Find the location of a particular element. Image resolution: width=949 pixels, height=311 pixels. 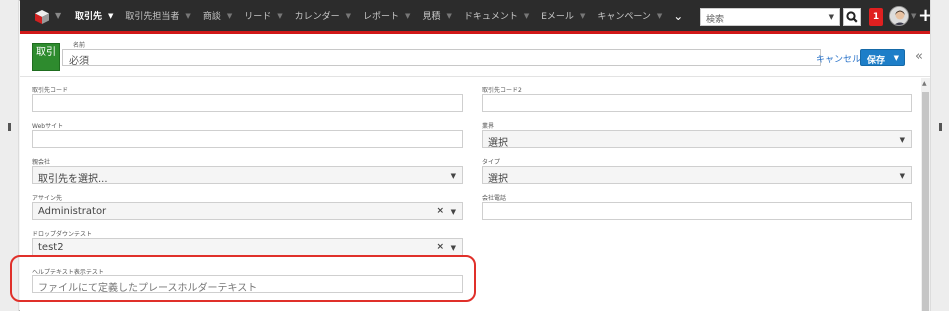

form-scrollbar: ▲ is located at coordinates (925, 194).